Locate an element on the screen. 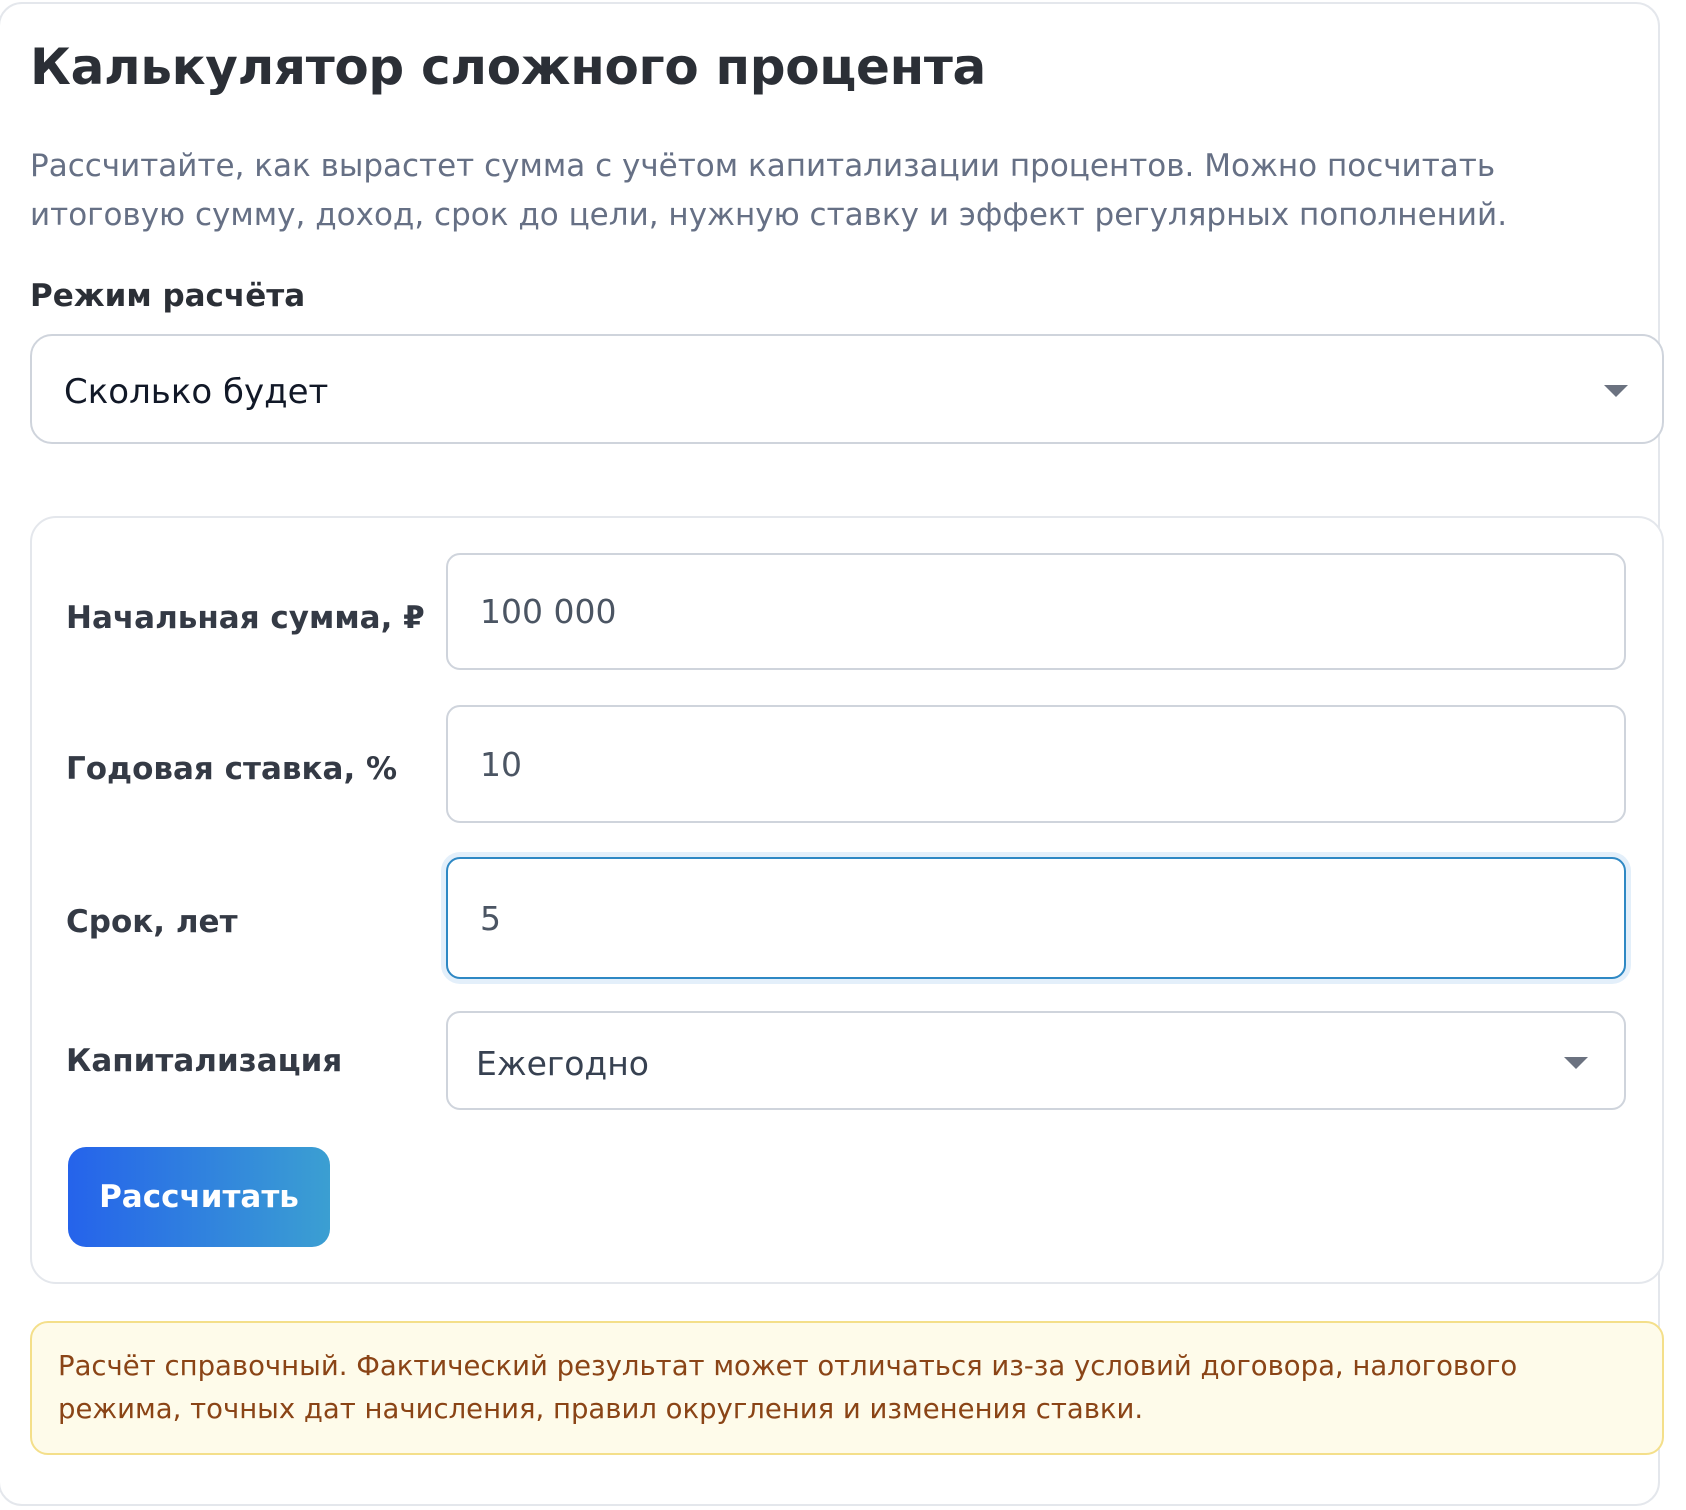  term-years-input is located at coordinates (1036, 918).